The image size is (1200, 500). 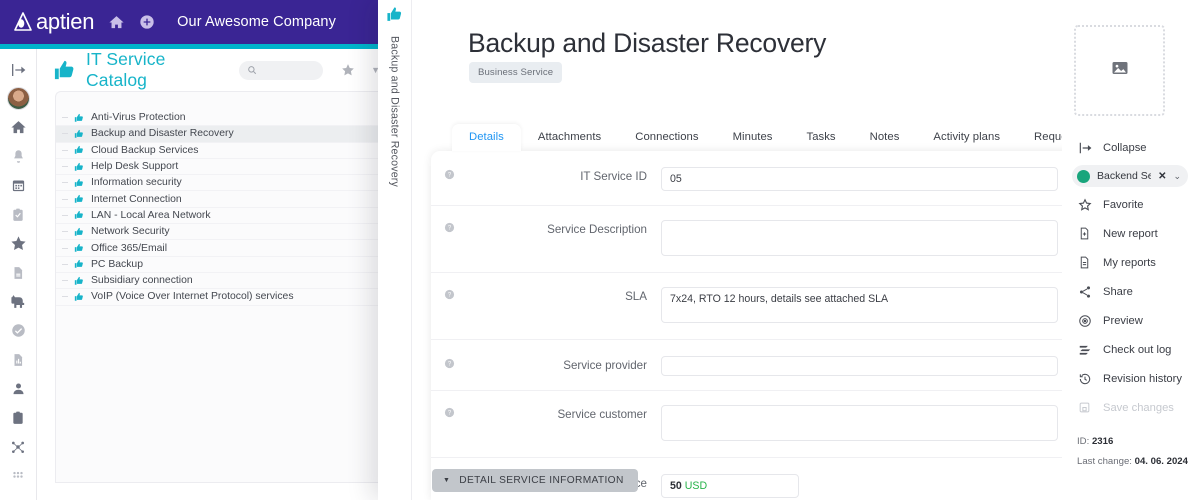 I want to click on field-label: Service provider, so click(x=605, y=365).